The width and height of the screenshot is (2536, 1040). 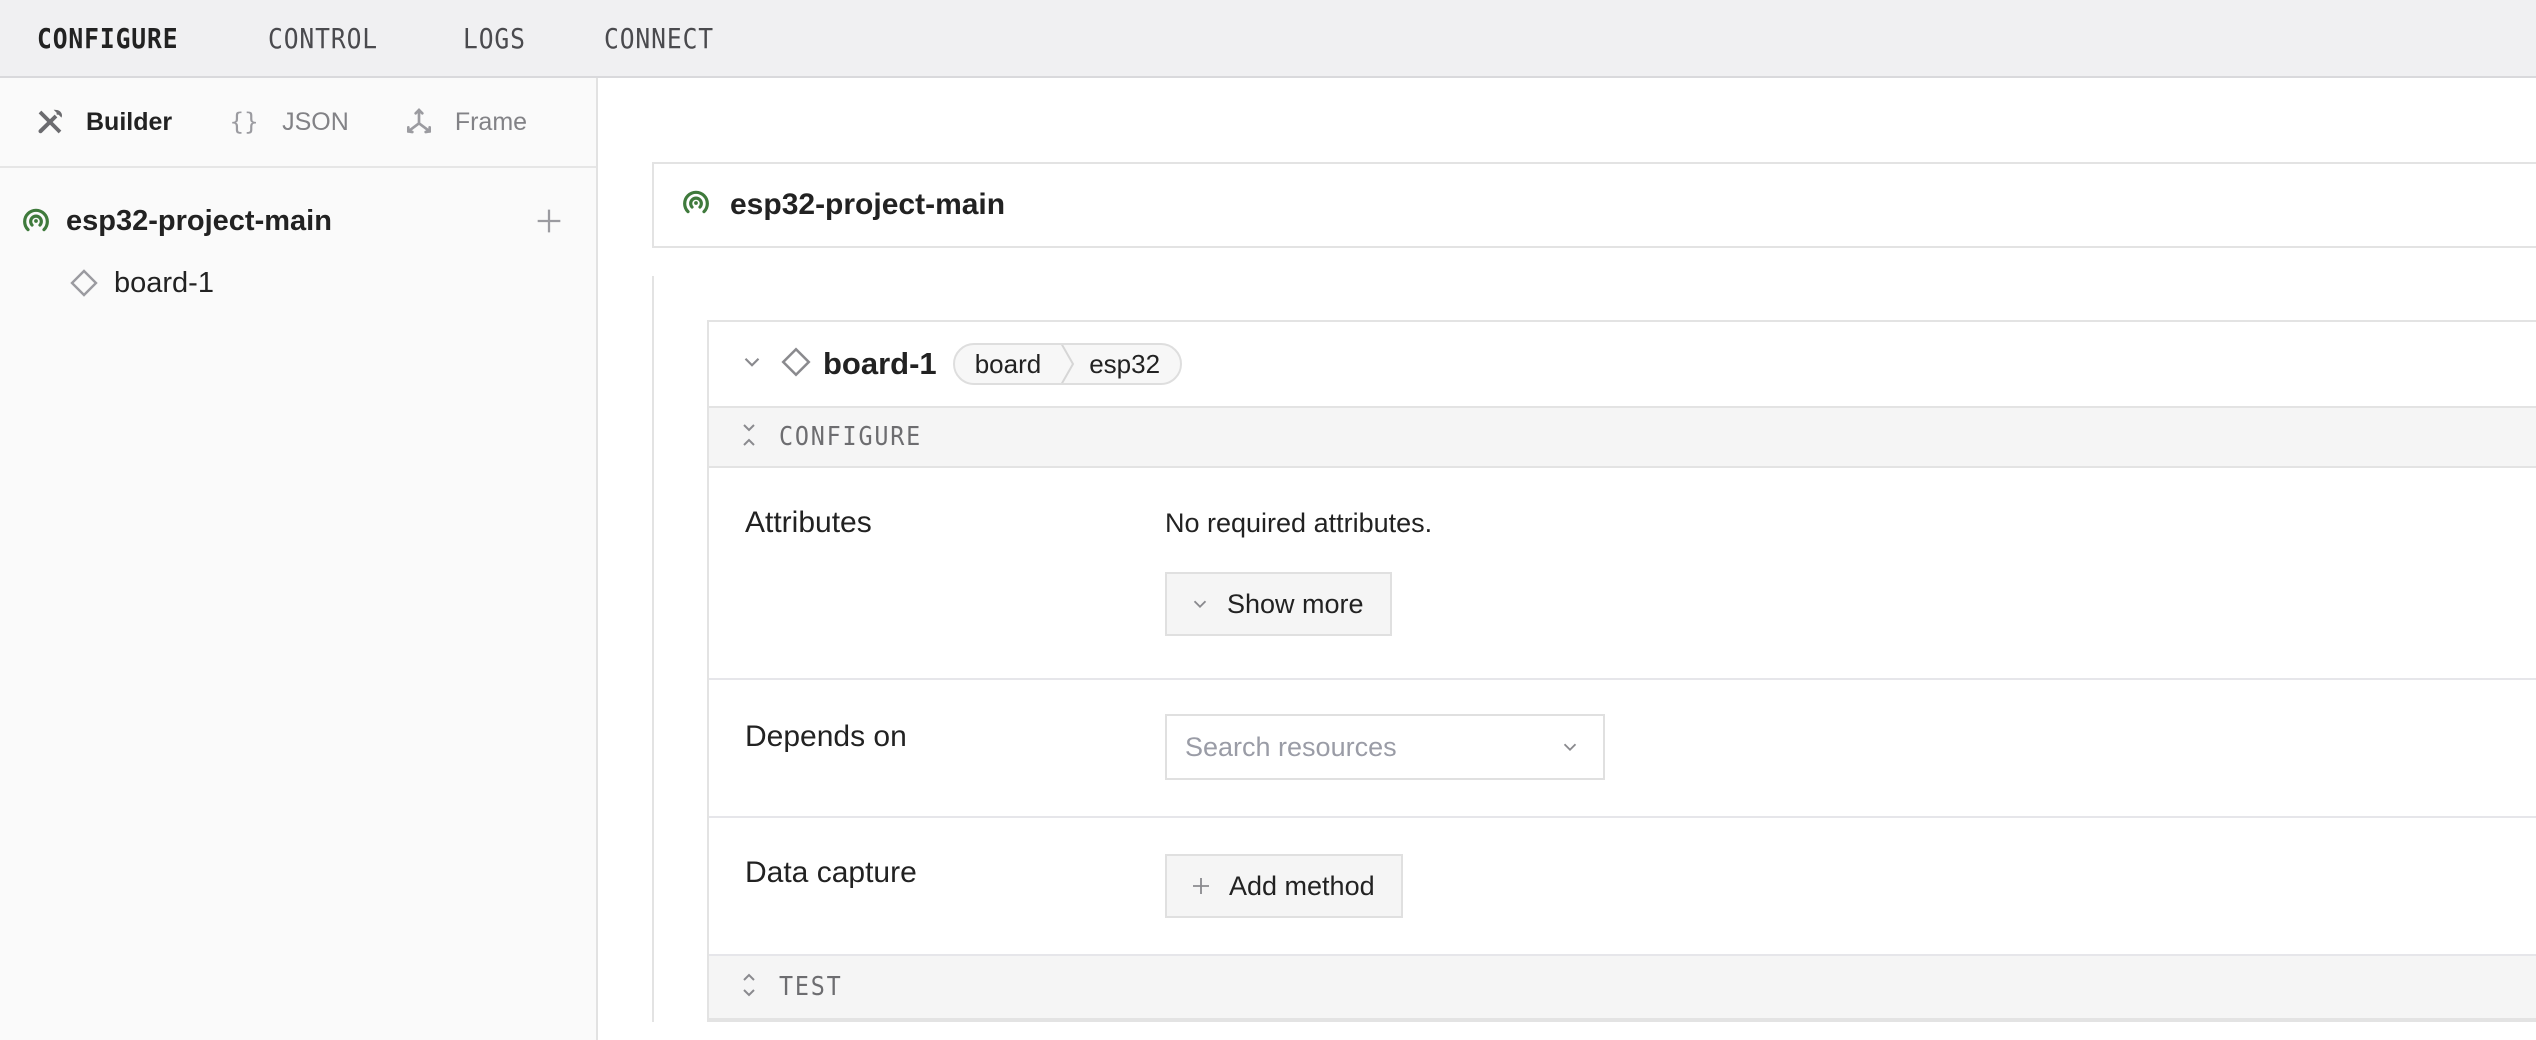 I want to click on attributes-value: No required attributes., so click(x=1298, y=523).